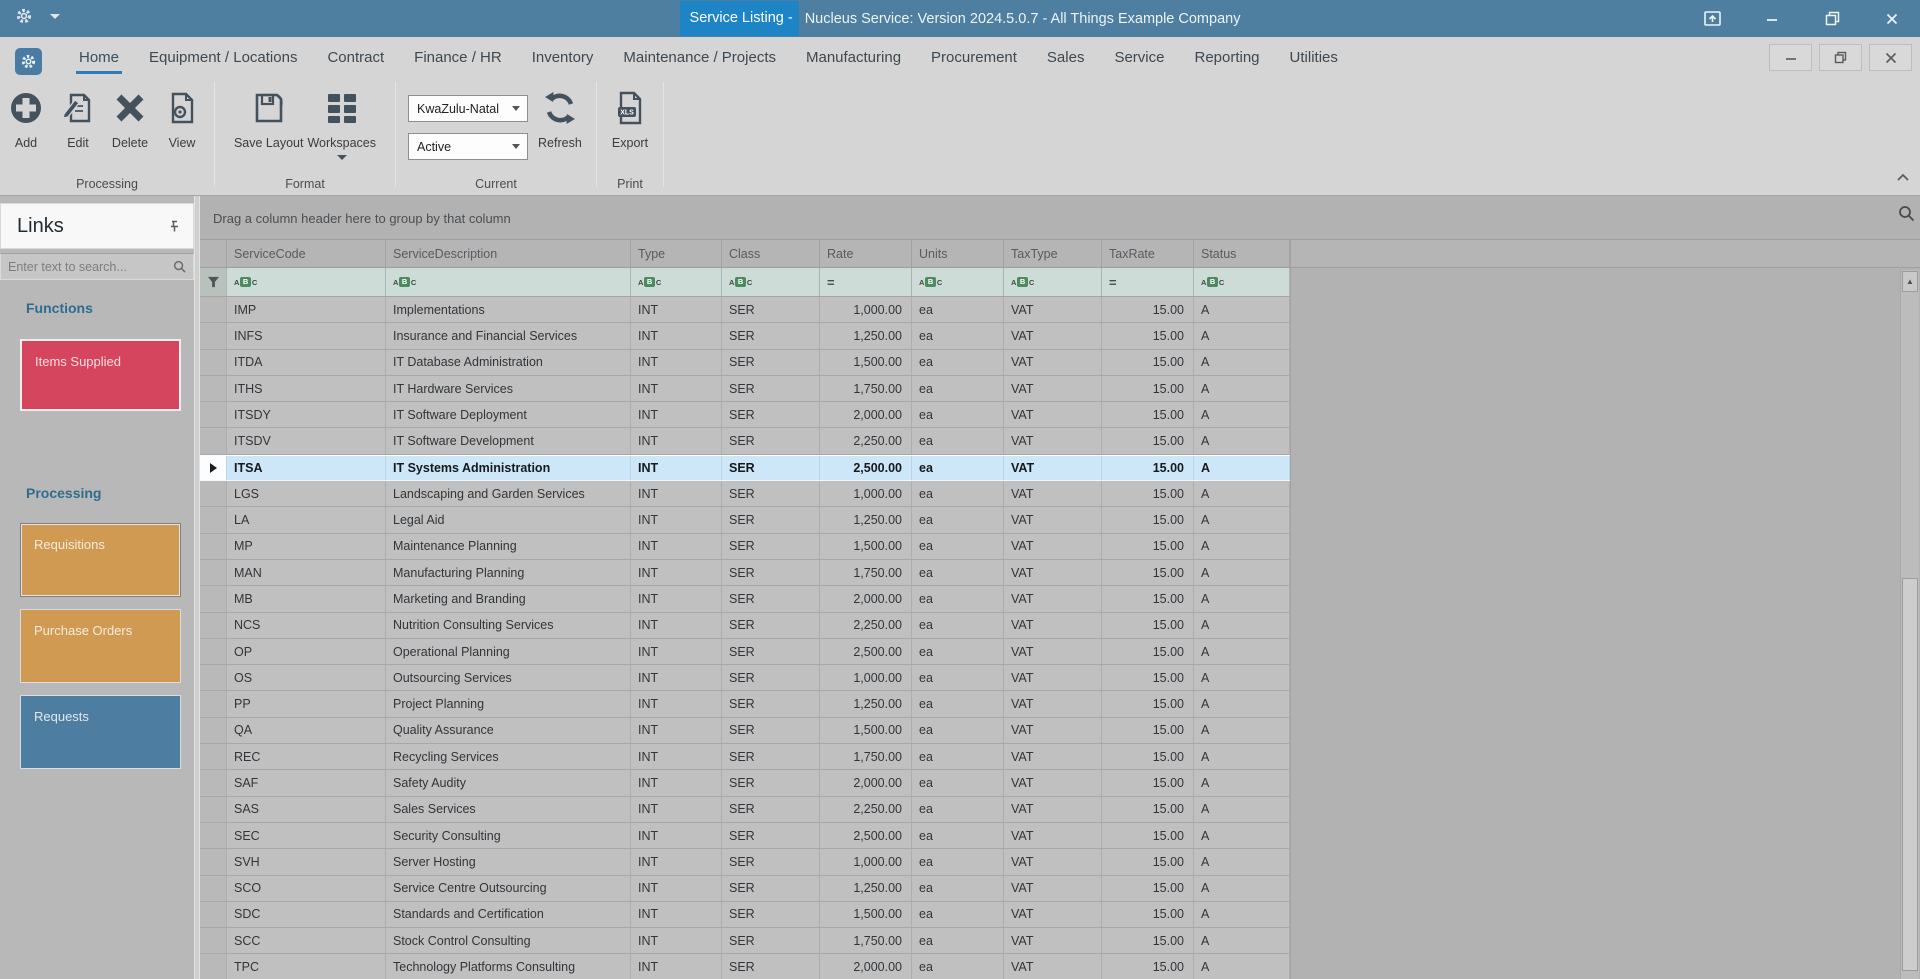 This screenshot has height=979, width=1920. I want to click on filter-cell-class: ABC, so click(771, 282).